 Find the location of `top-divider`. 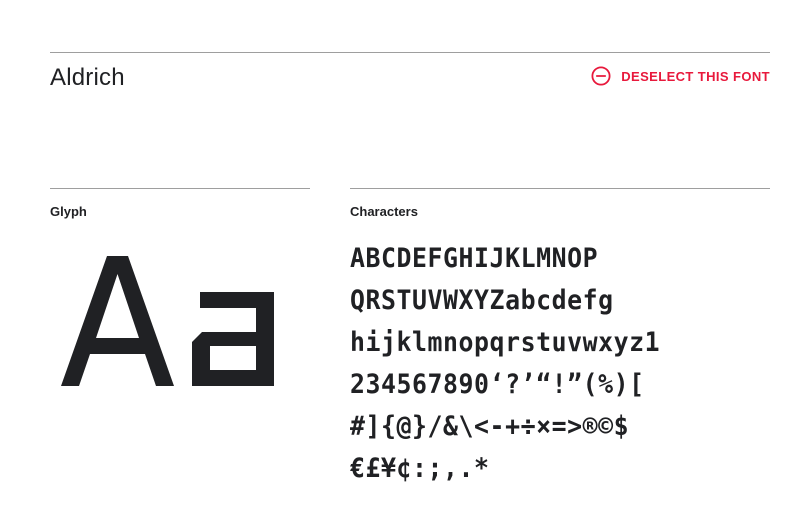

top-divider is located at coordinates (410, 52).